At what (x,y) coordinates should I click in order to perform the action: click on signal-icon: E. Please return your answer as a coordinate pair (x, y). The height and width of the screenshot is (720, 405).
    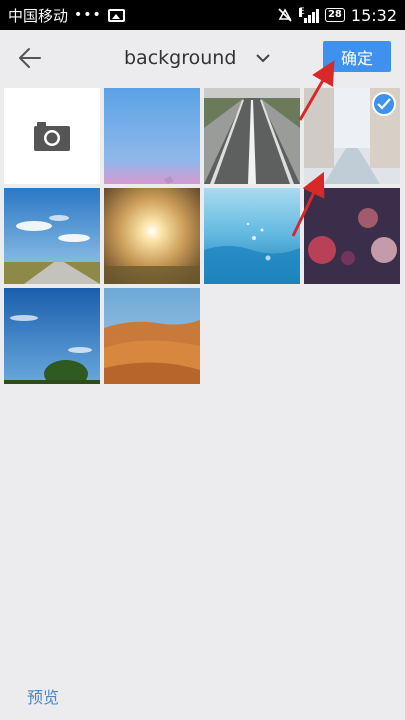
    Looking at the image, I should click on (308, 14).